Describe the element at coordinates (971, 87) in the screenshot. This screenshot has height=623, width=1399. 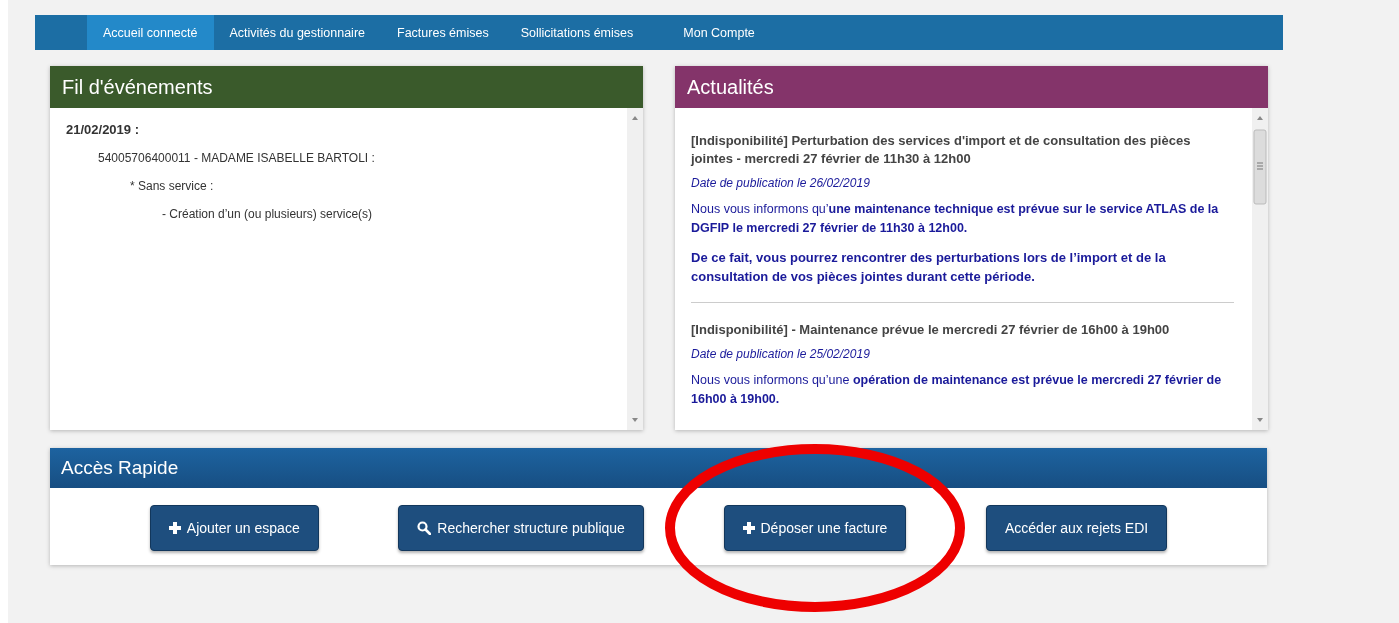
I see `panel-title: Actualités` at that location.